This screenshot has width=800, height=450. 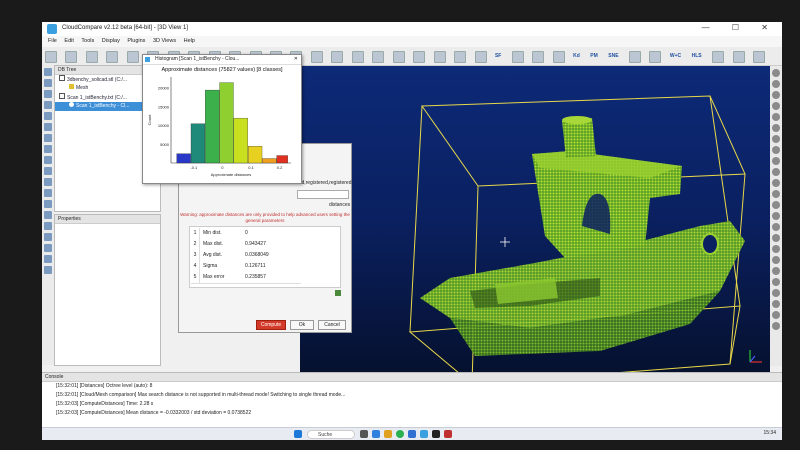 I want to click on plugin-3-icon, so click(x=776, y=95).